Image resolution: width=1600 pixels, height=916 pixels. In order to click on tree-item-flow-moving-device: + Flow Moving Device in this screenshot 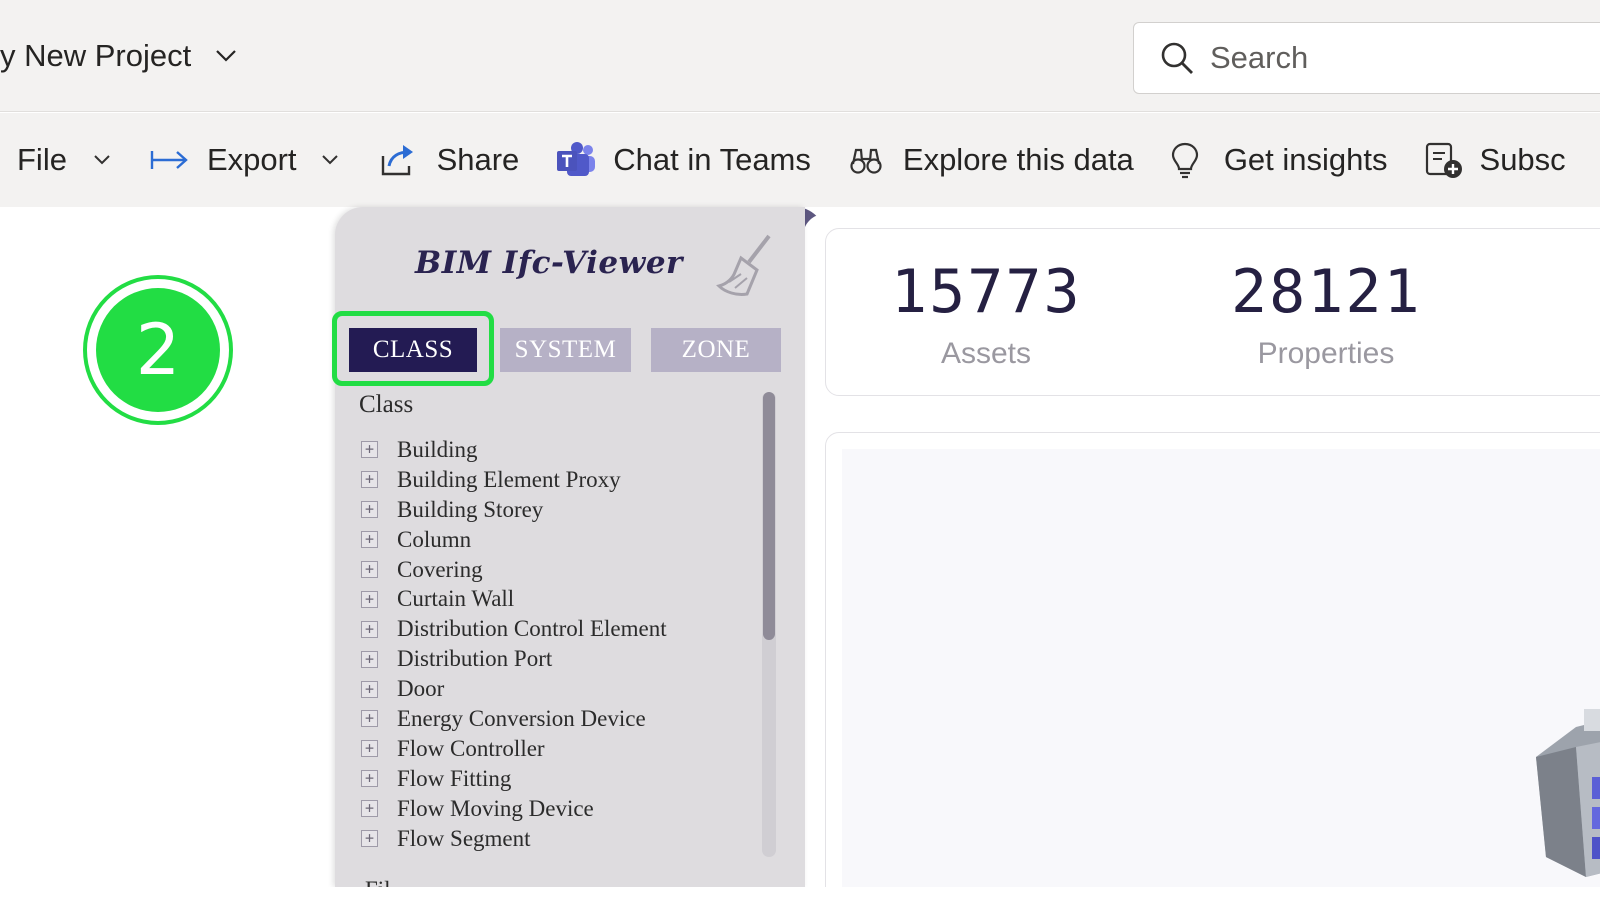, I will do `click(561, 809)`.